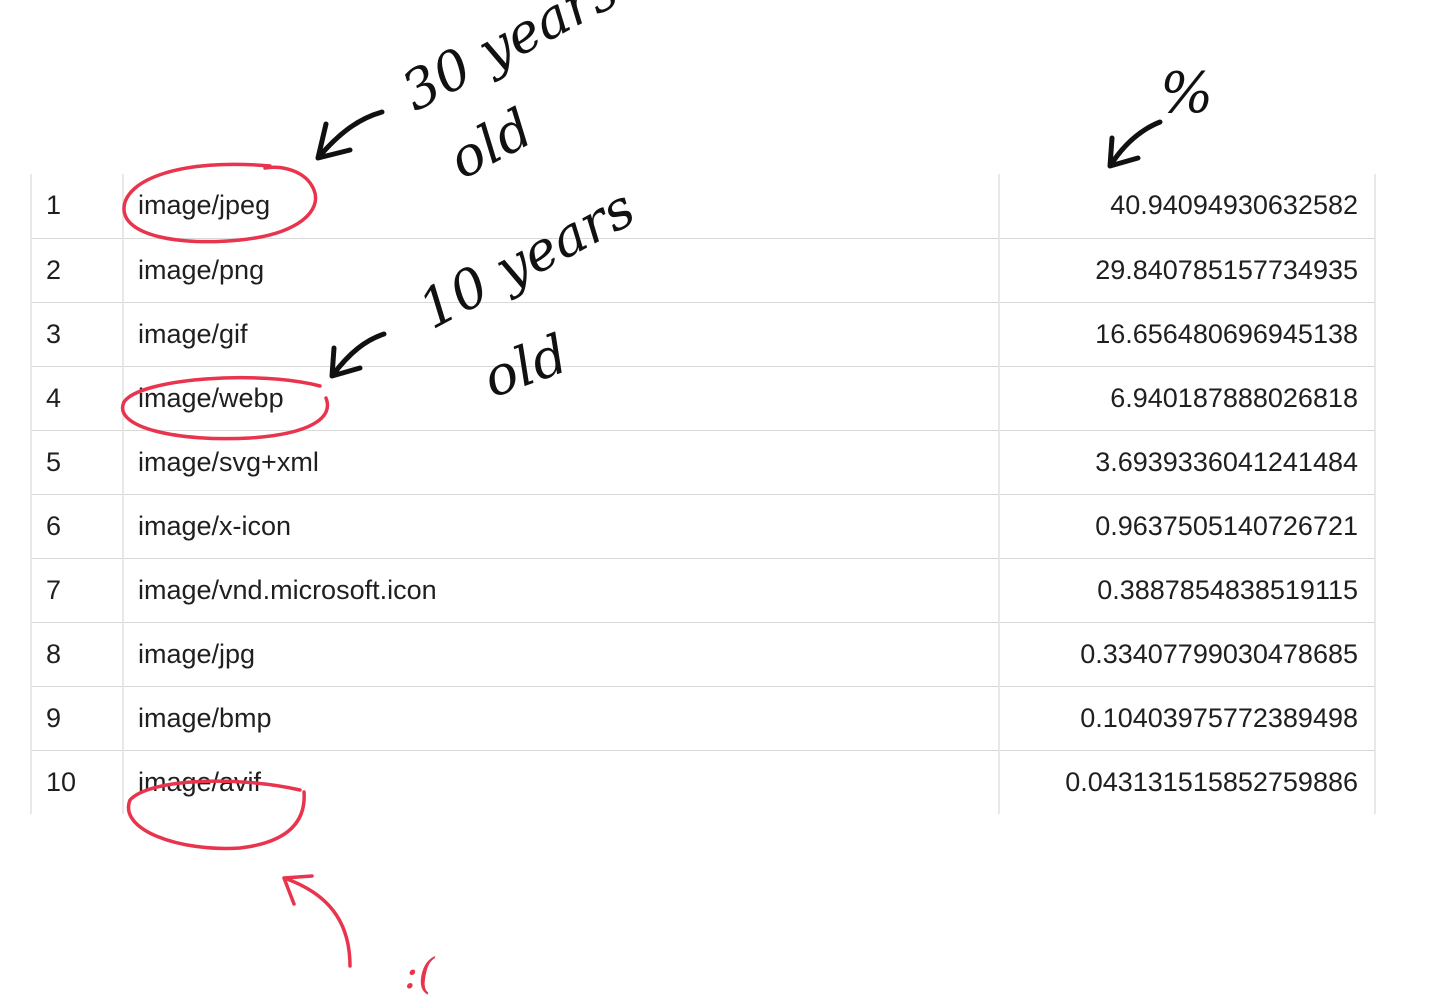 The width and height of the screenshot is (1435, 1004). I want to click on percent-value-cell: 40.94094930632582, so click(1187, 206).